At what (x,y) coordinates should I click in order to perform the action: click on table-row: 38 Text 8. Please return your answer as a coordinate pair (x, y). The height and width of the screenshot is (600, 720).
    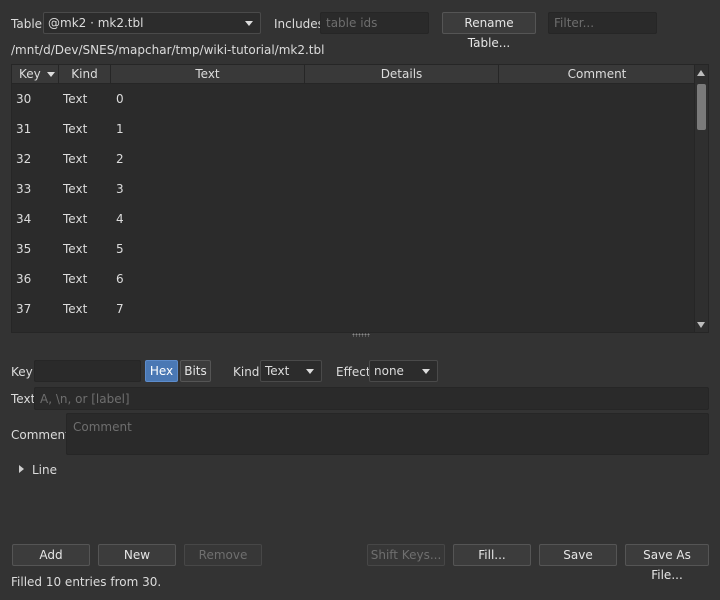
    Looking at the image, I should click on (353, 328).